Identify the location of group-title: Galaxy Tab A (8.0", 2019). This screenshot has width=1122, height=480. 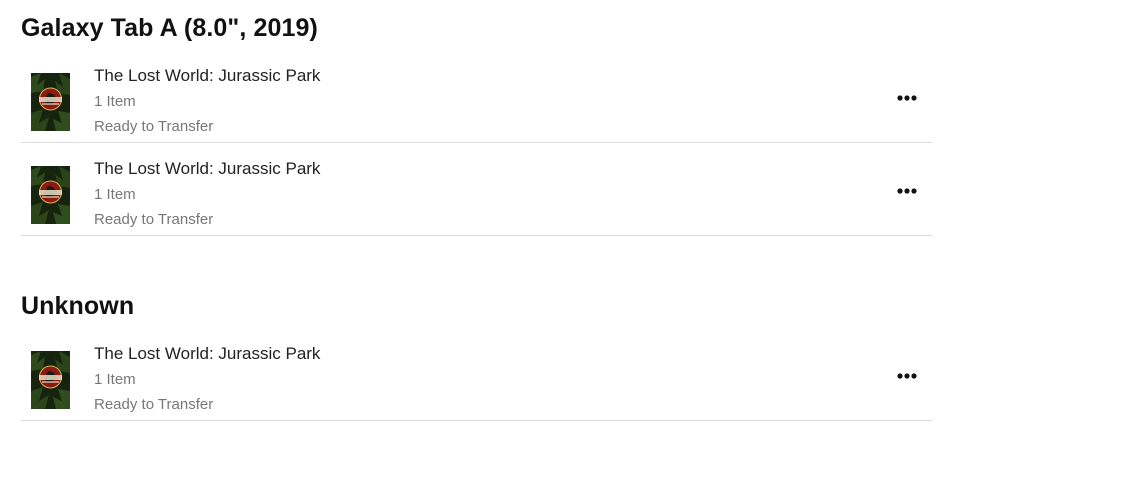
(169, 28).